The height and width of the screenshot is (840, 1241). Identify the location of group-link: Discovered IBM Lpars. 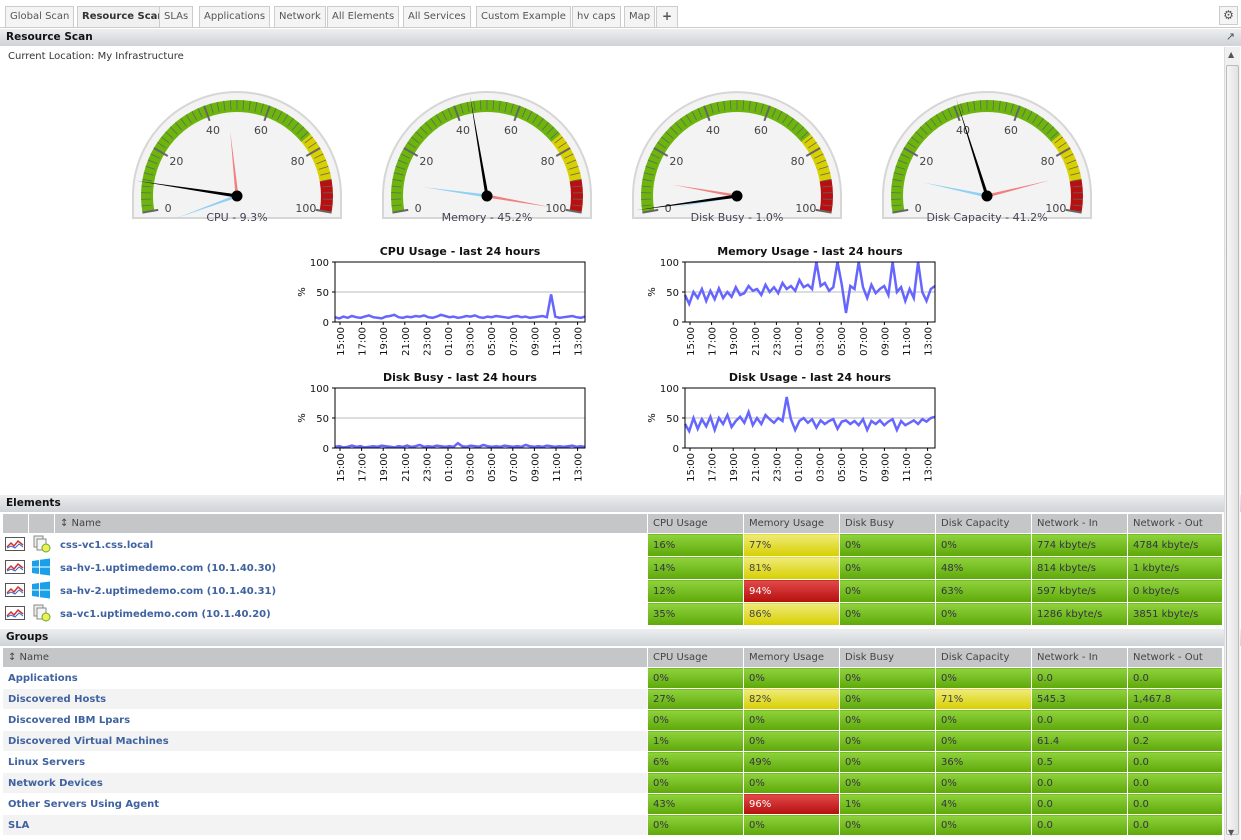
(69, 720).